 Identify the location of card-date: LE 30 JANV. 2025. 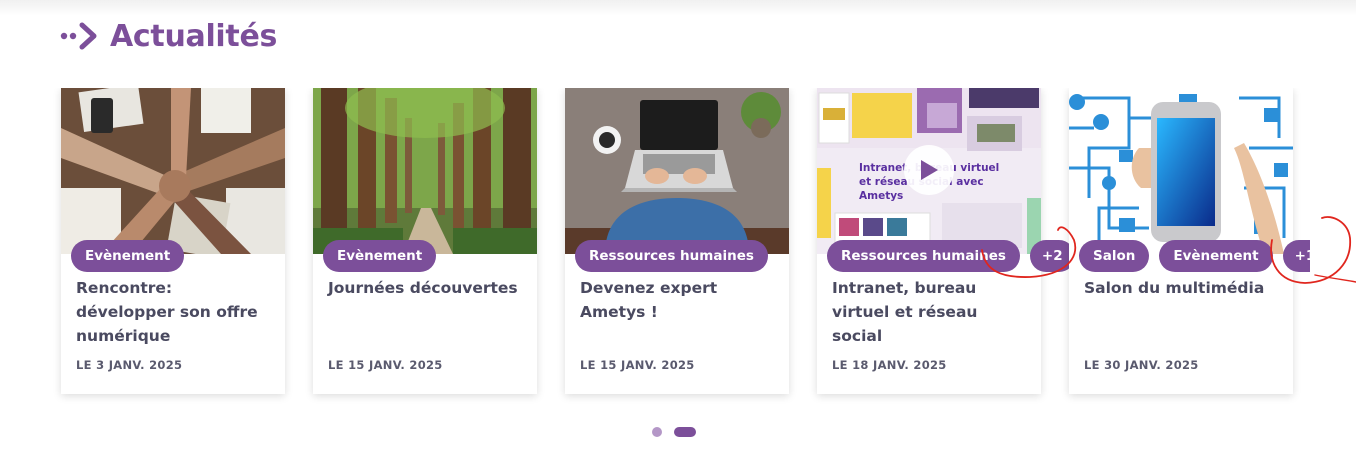
(1141, 365).